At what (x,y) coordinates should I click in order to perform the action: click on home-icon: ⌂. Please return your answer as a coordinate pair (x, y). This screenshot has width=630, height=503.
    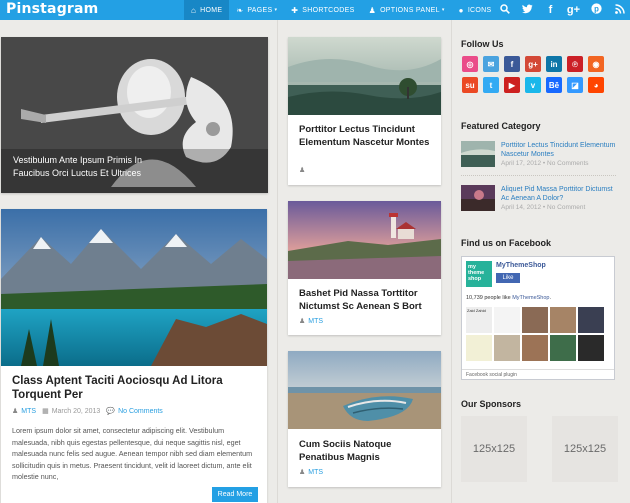
    Looking at the image, I should click on (194, 10).